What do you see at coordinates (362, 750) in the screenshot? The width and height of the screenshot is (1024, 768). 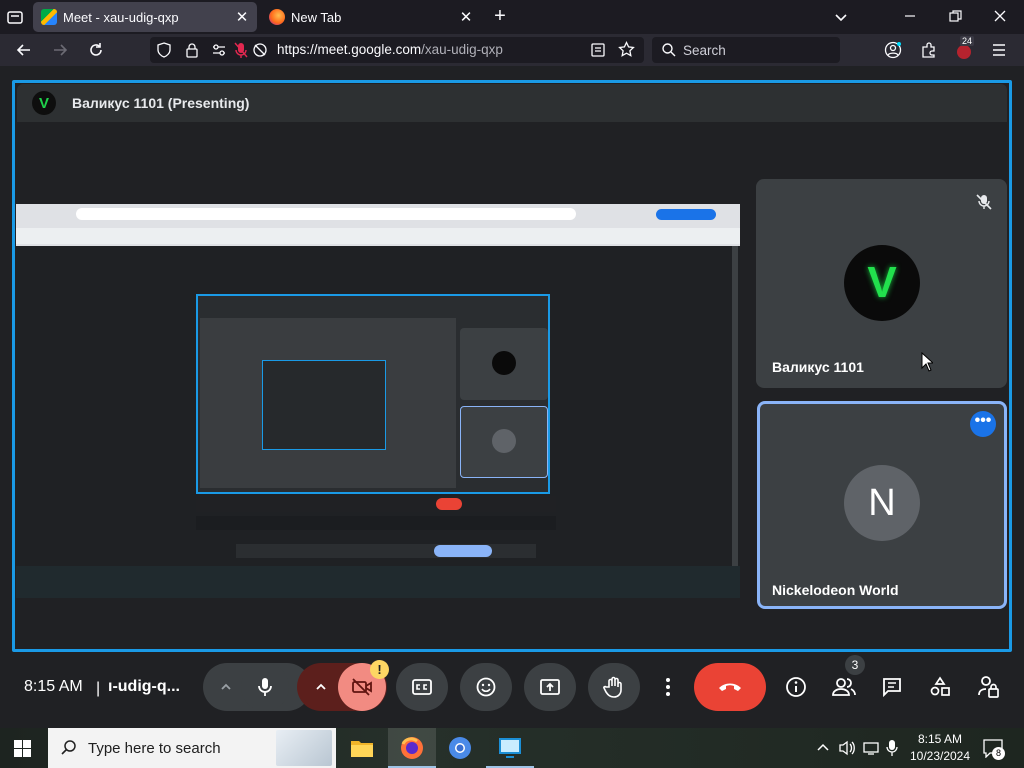 I see `file-explorer-icon` at bounding box center [362, 750].